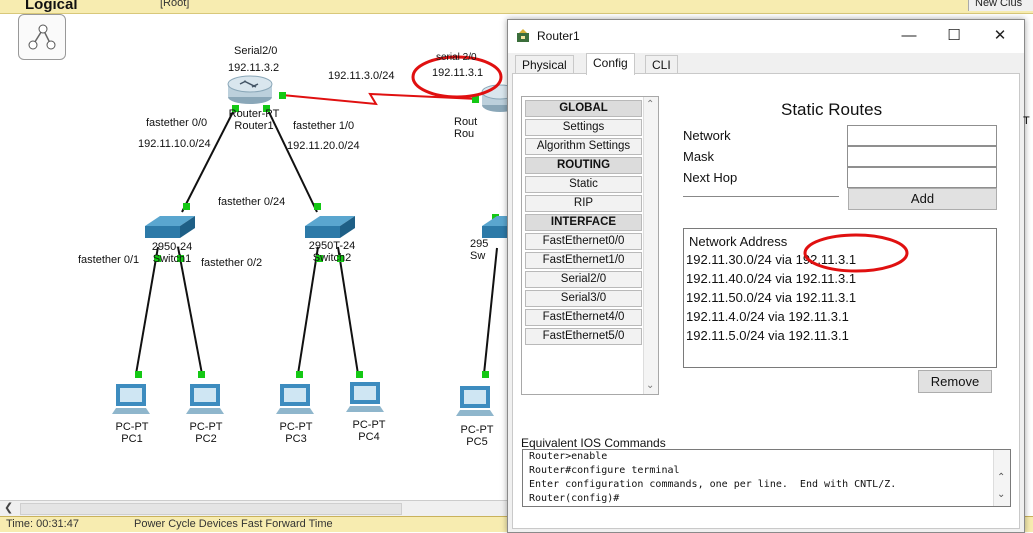 Image resolution: width=1033 pixels, height=533 pixels. What do you see at coordinates (254, 68) in the screenshot?
I see `router1-ip-label: 192.11.3.2` at bounding box center [254, 68].